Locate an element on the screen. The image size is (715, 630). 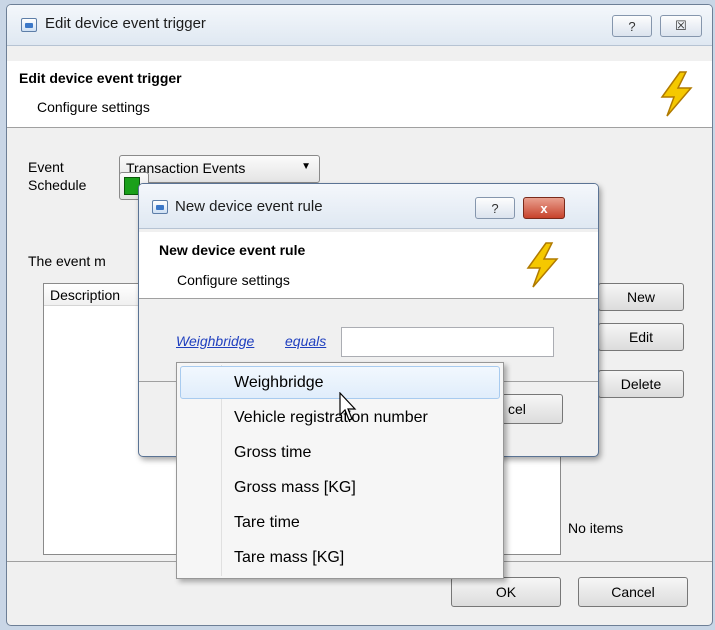
cancel-button: Cancel is located at coordinates (633, 592).